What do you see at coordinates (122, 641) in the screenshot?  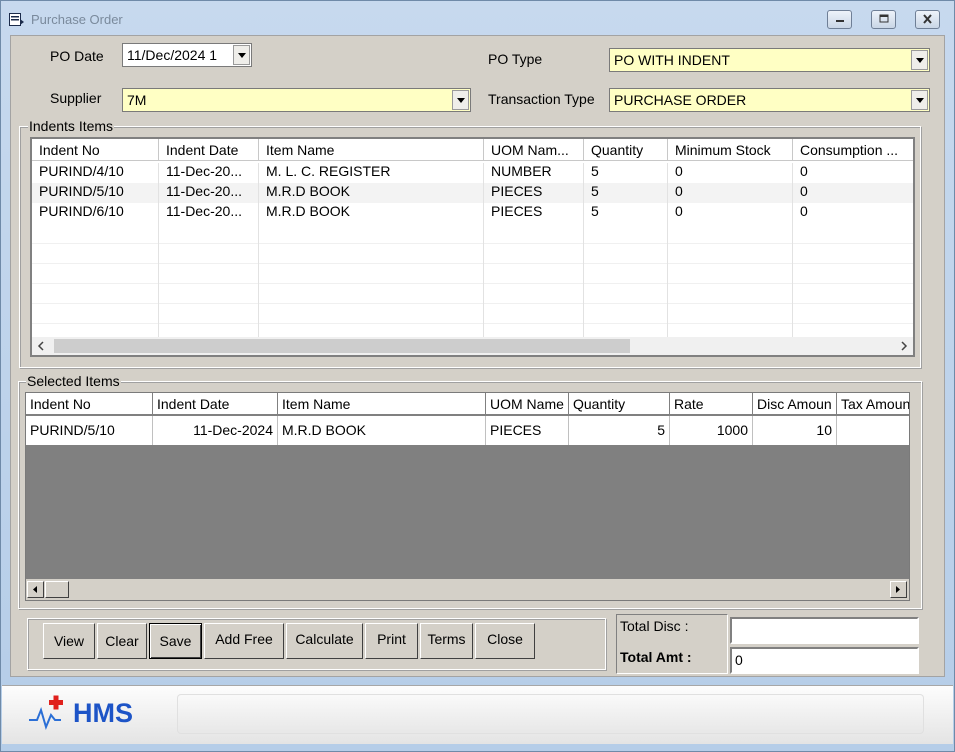 I see `clear-button: Clear` at bounding box center [122, 641].